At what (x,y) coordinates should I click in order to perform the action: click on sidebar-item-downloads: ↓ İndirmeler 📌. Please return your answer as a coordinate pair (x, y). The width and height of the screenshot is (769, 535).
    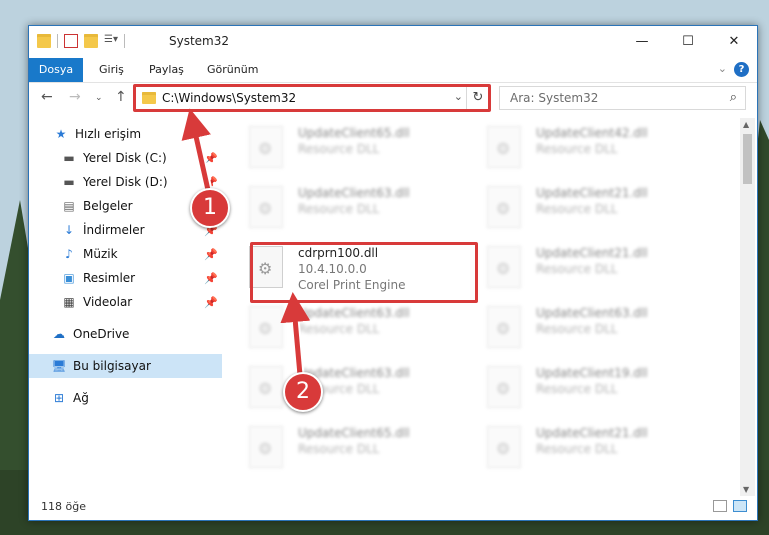
    Looking at the image, I should click on (125, 230).